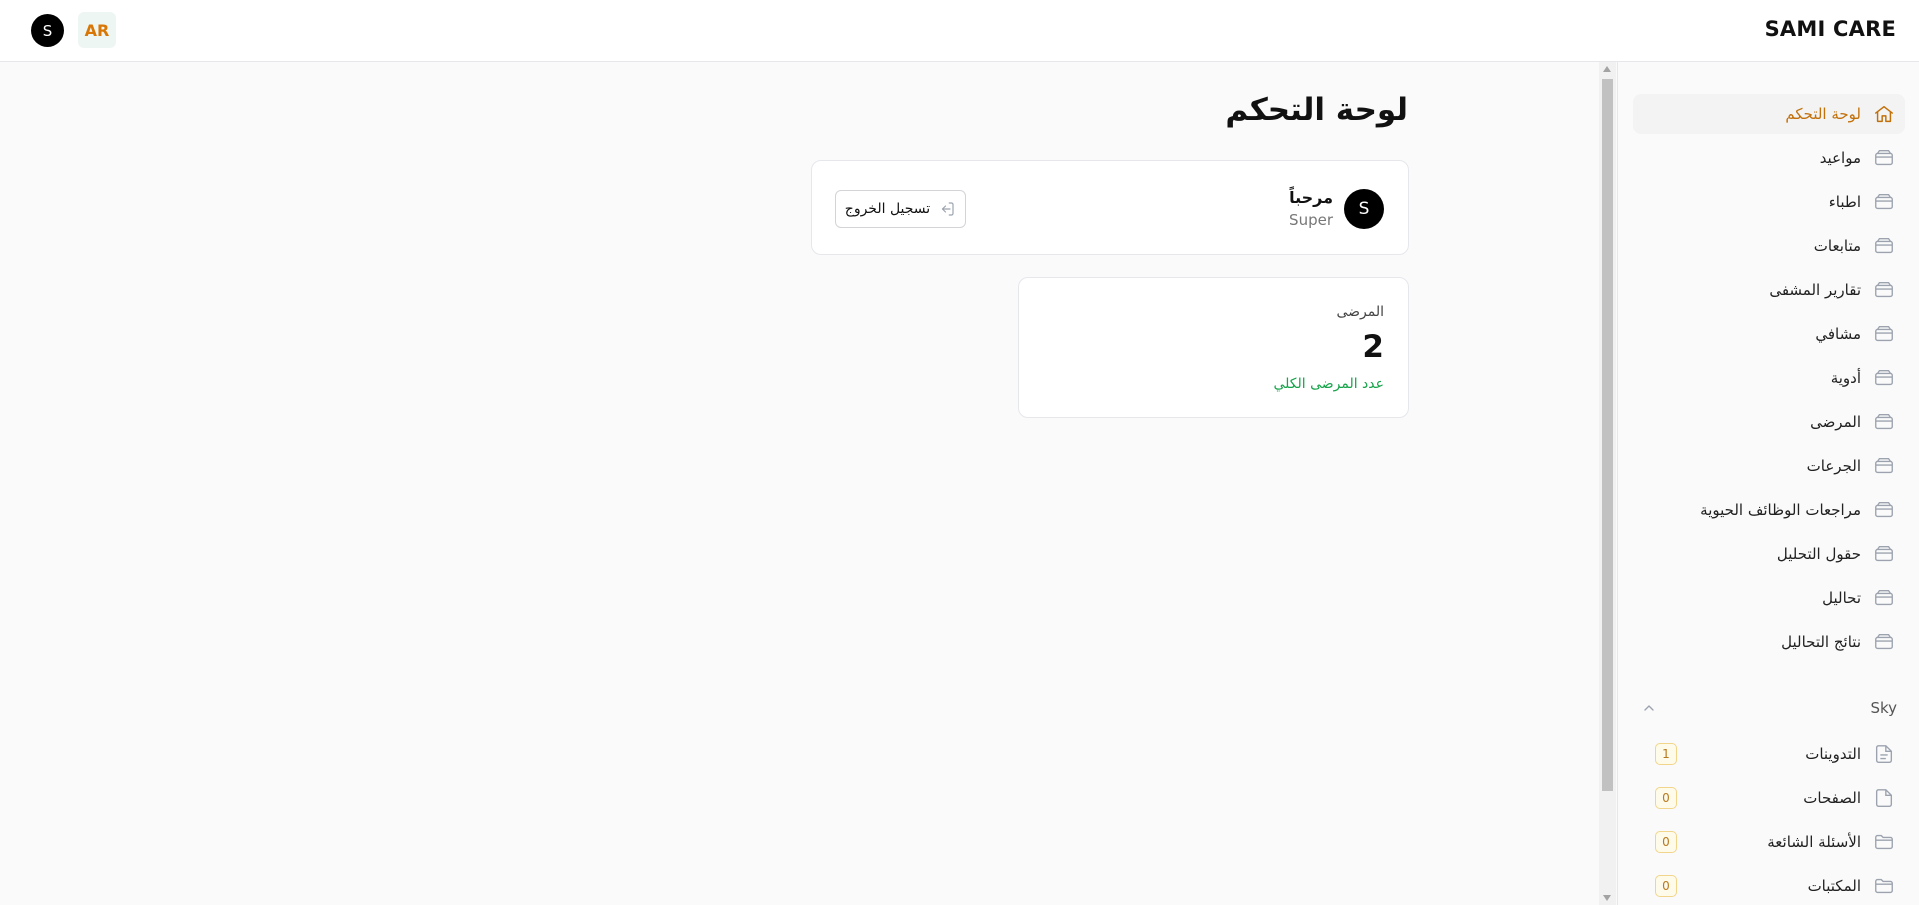 This screenshot has height=905, width=1919. I want to click on sidebar-item-analysis-results: نتائج التحاليل, so click(1769, 642).